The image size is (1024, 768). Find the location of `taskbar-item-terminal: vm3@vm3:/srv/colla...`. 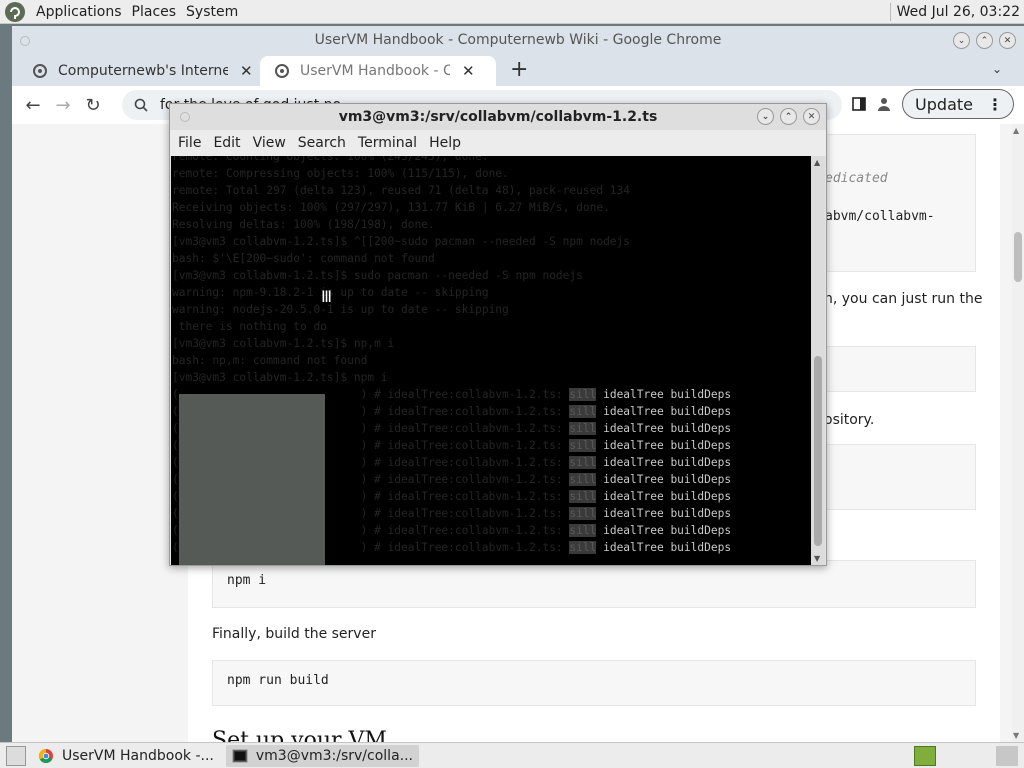

taskbar-item-terminal: vm3@vm3:/srv/colla... is located at coordinates (322, 755).